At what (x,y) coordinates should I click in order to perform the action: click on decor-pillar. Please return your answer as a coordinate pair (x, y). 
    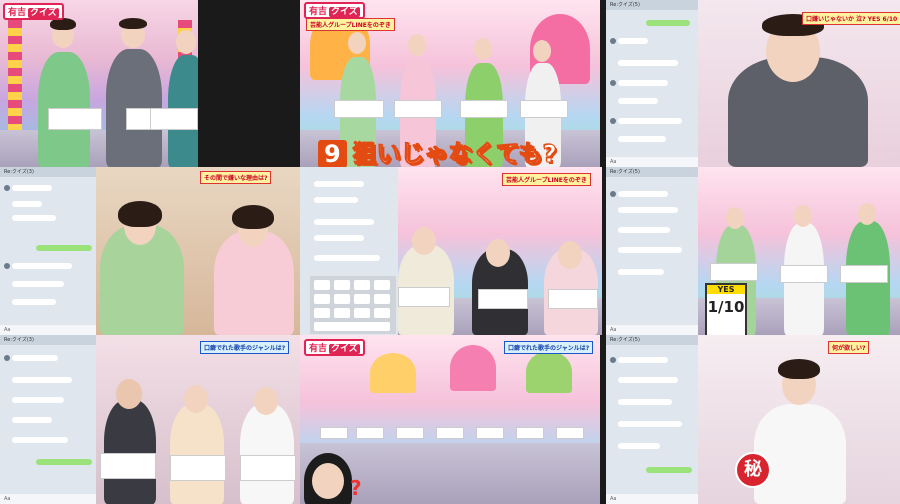
    Looking at the image, I should click on (15, 80).